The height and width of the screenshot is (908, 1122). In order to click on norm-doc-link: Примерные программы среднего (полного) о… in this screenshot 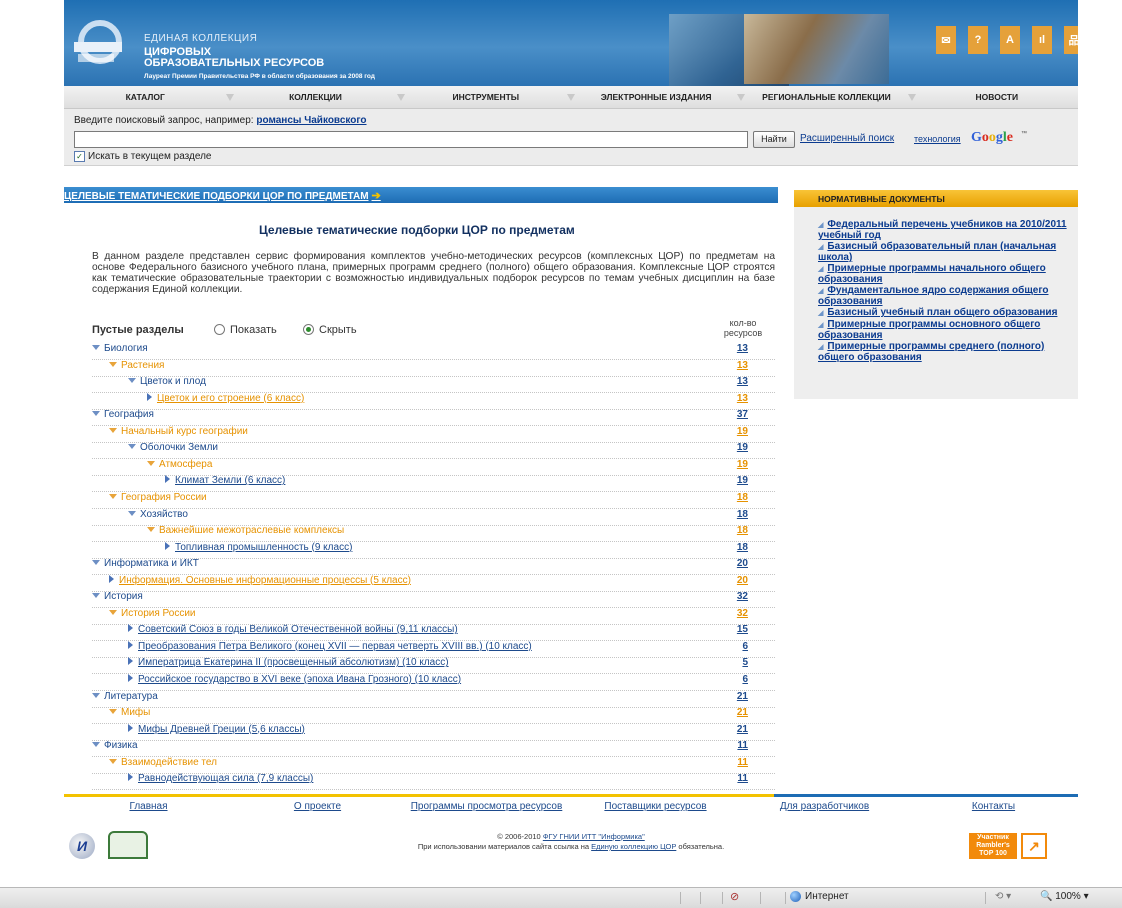, I will do `click(931, 352)`.